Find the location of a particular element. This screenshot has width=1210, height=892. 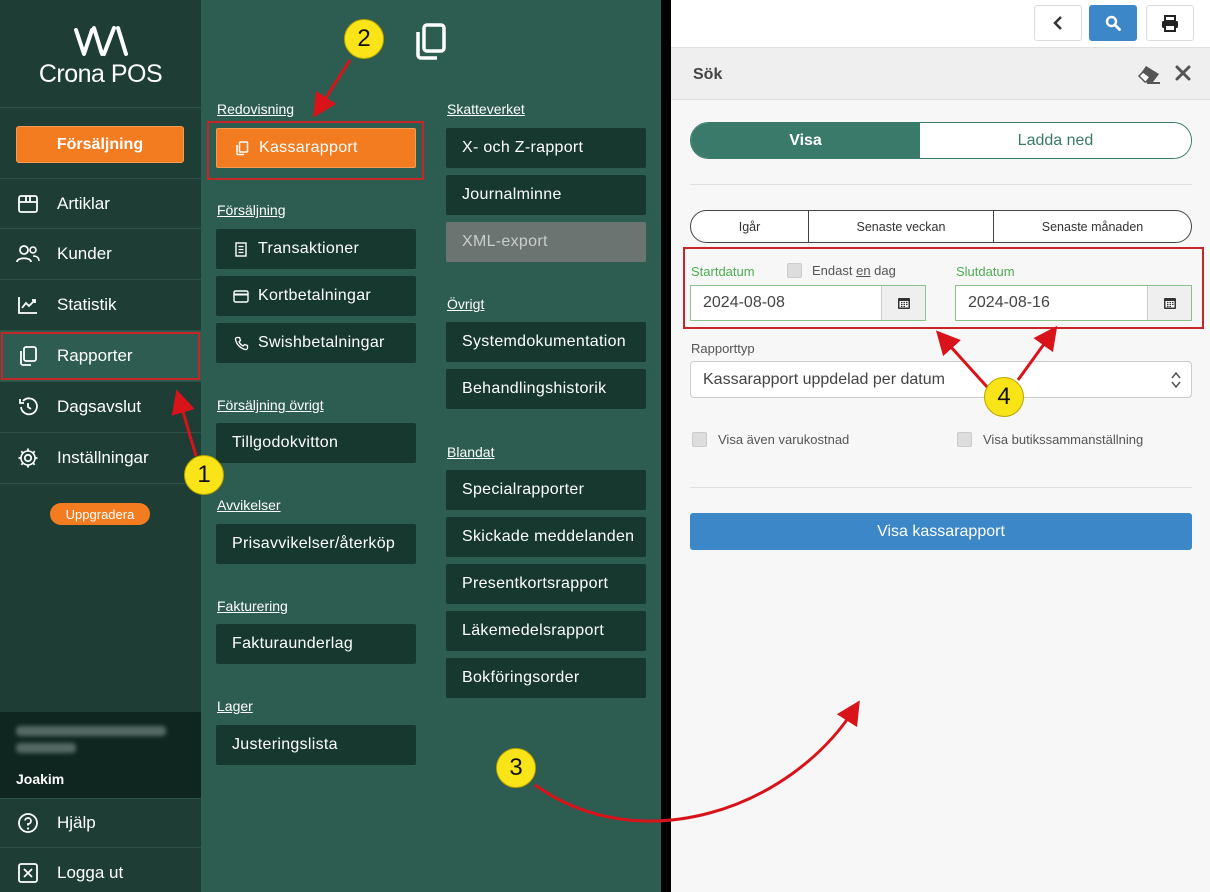

print-icon is located at coordinates (1170, 23).